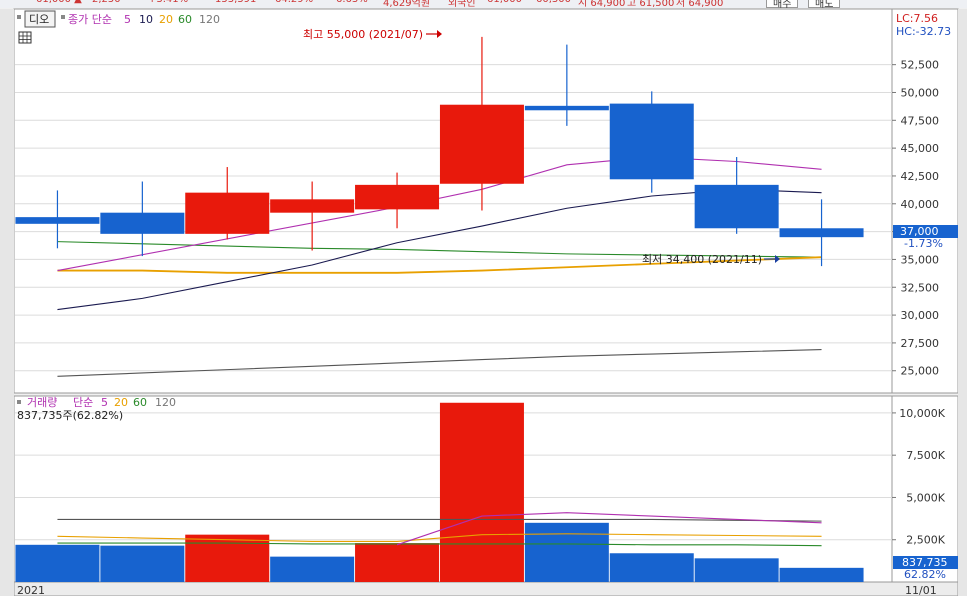  Describe the element at coordinates (7, 302) in the screenshot. I see `left-margin` at that location.